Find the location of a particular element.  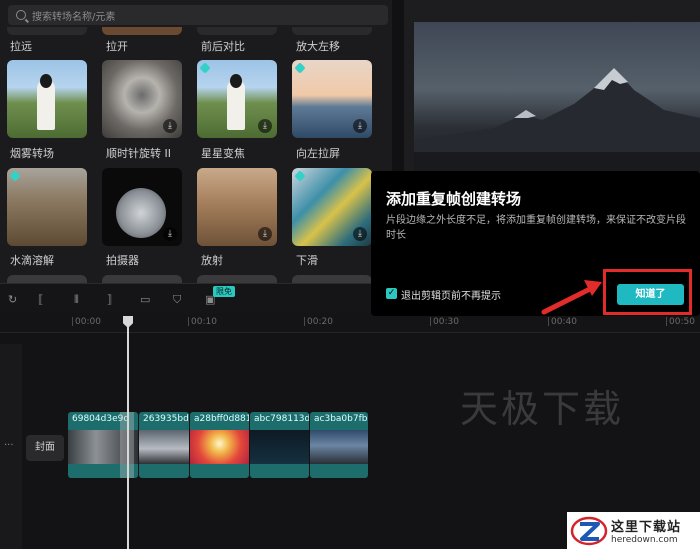

shield-icon: ⛉ is located at coordinates (177, 300).